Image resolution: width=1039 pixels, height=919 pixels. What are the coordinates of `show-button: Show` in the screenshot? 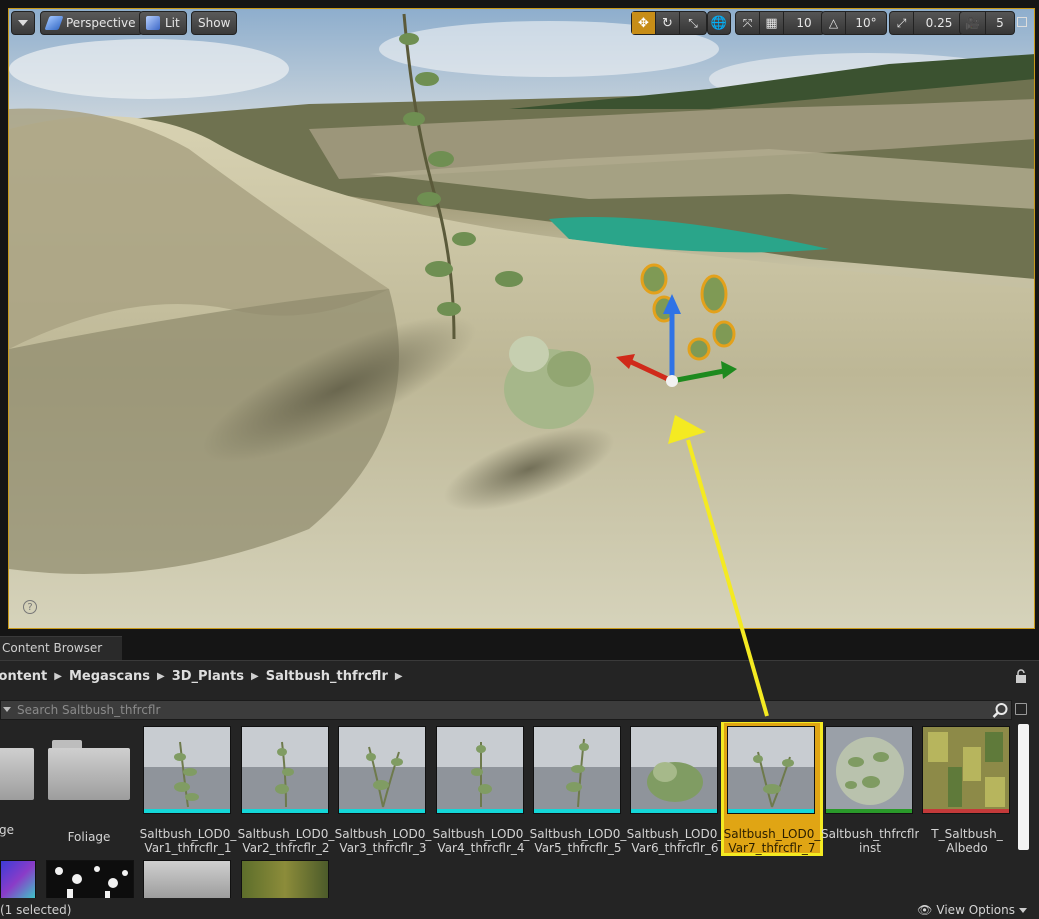 It's located at (214, 23).